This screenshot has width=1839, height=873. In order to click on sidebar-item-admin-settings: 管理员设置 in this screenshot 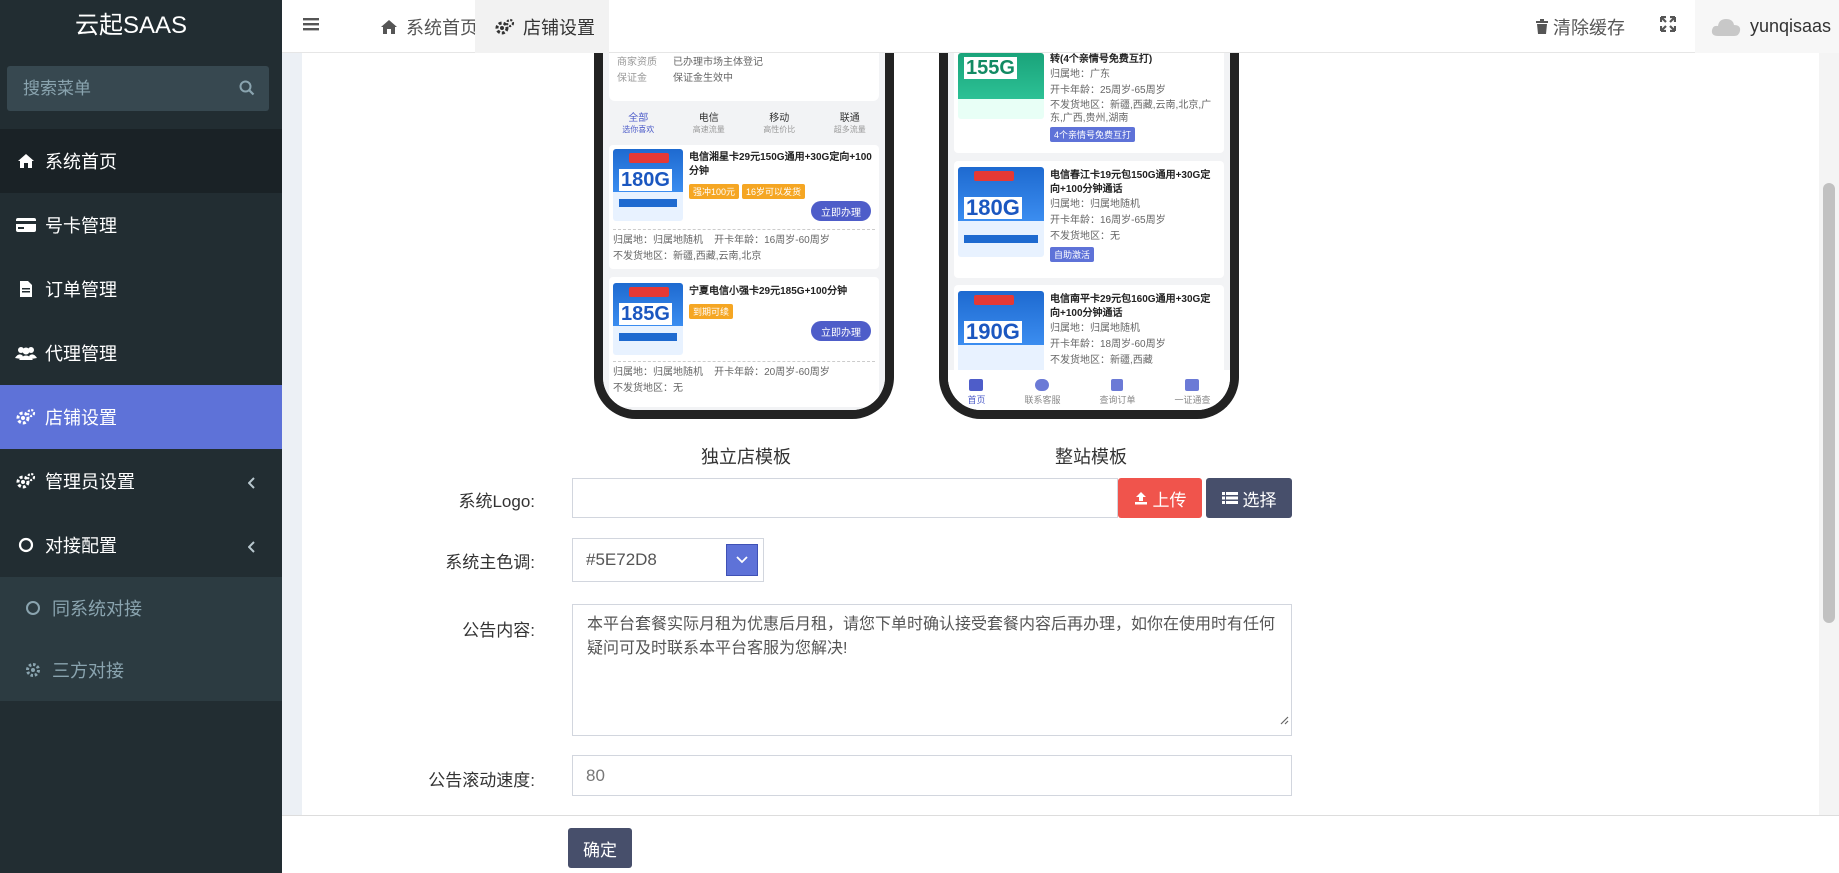, I will do `click(141, 481)`.